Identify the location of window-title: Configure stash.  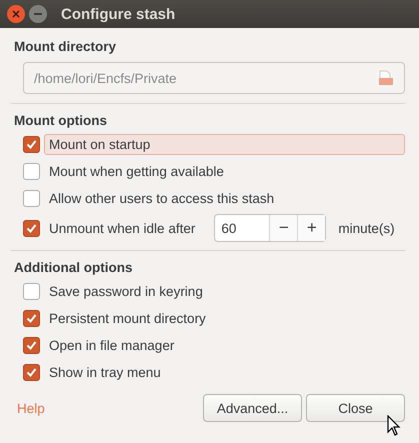
(118, 14).